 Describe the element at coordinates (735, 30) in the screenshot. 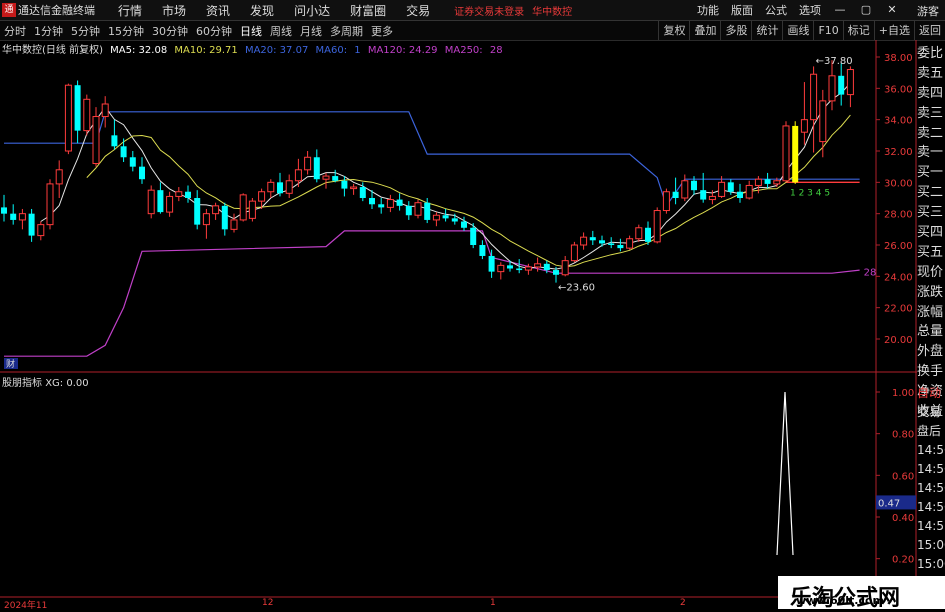

I see `multi-stock-button: 多股` at that location.